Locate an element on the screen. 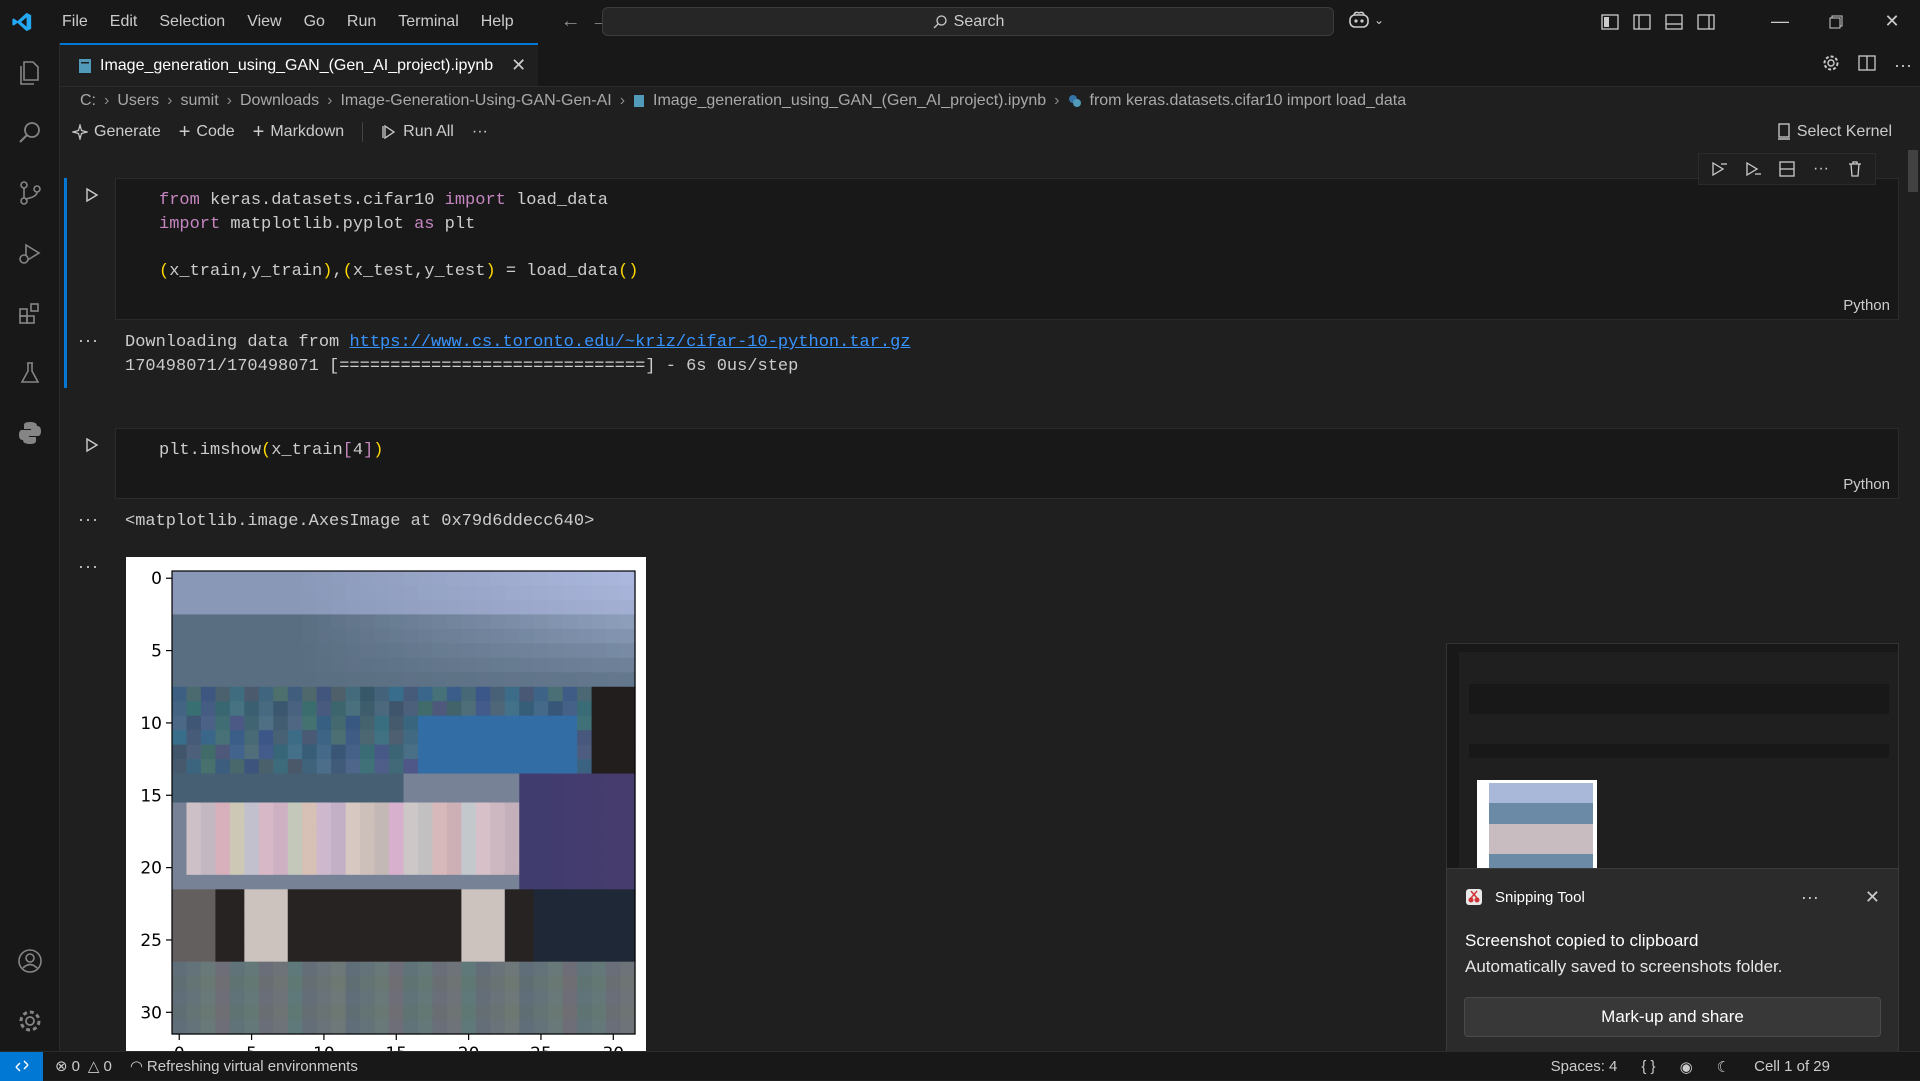 The width and height of the screenshot is (1920, 1081). python-icon is located at coordinates (30, 433).